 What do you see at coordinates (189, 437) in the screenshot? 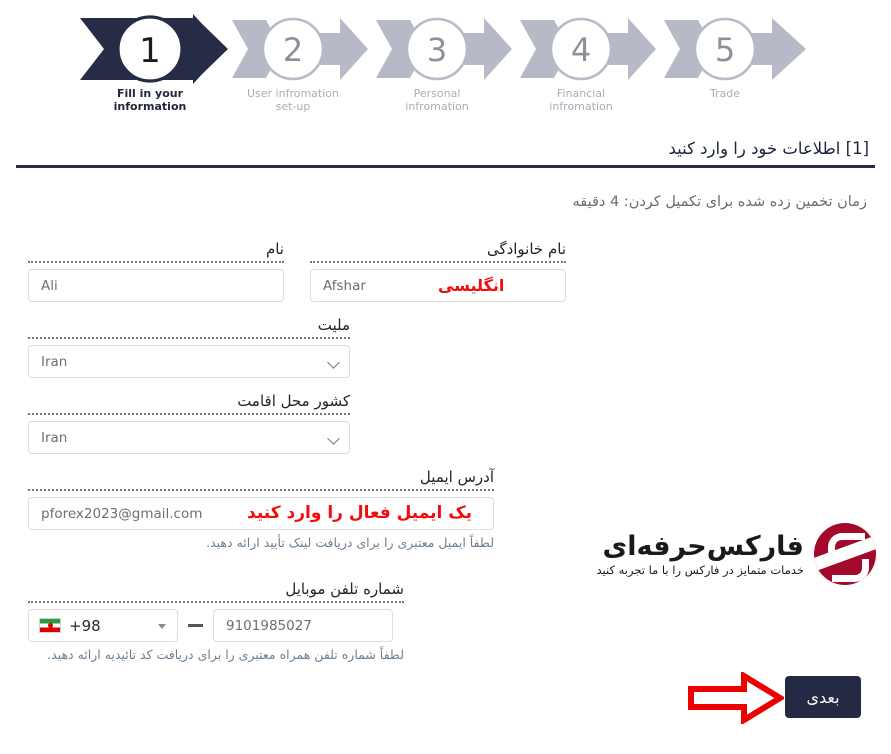
I see `residence-country-select: Iran` at bounding box center [189, 437].